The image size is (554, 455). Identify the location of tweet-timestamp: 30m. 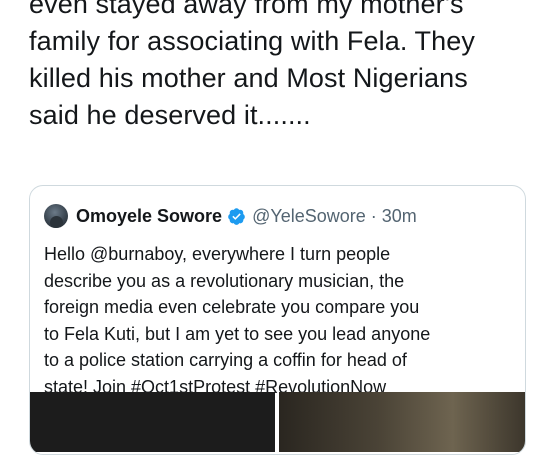
(399, 216).